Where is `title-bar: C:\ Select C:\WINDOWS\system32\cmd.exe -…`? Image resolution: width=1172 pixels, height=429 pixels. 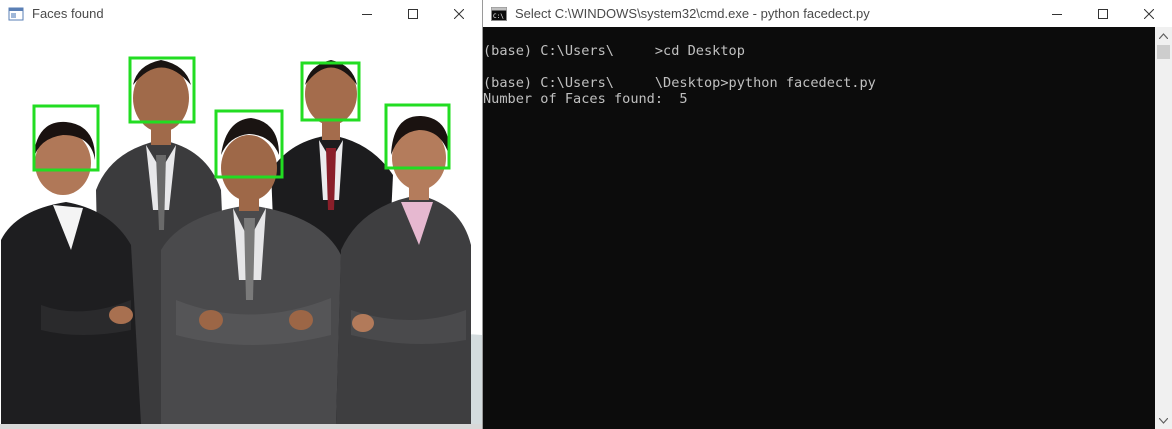
title-bar: C:\ Select C:\WINDOWS\system32\cmd.exe -… is located at coordinates (827, 13).